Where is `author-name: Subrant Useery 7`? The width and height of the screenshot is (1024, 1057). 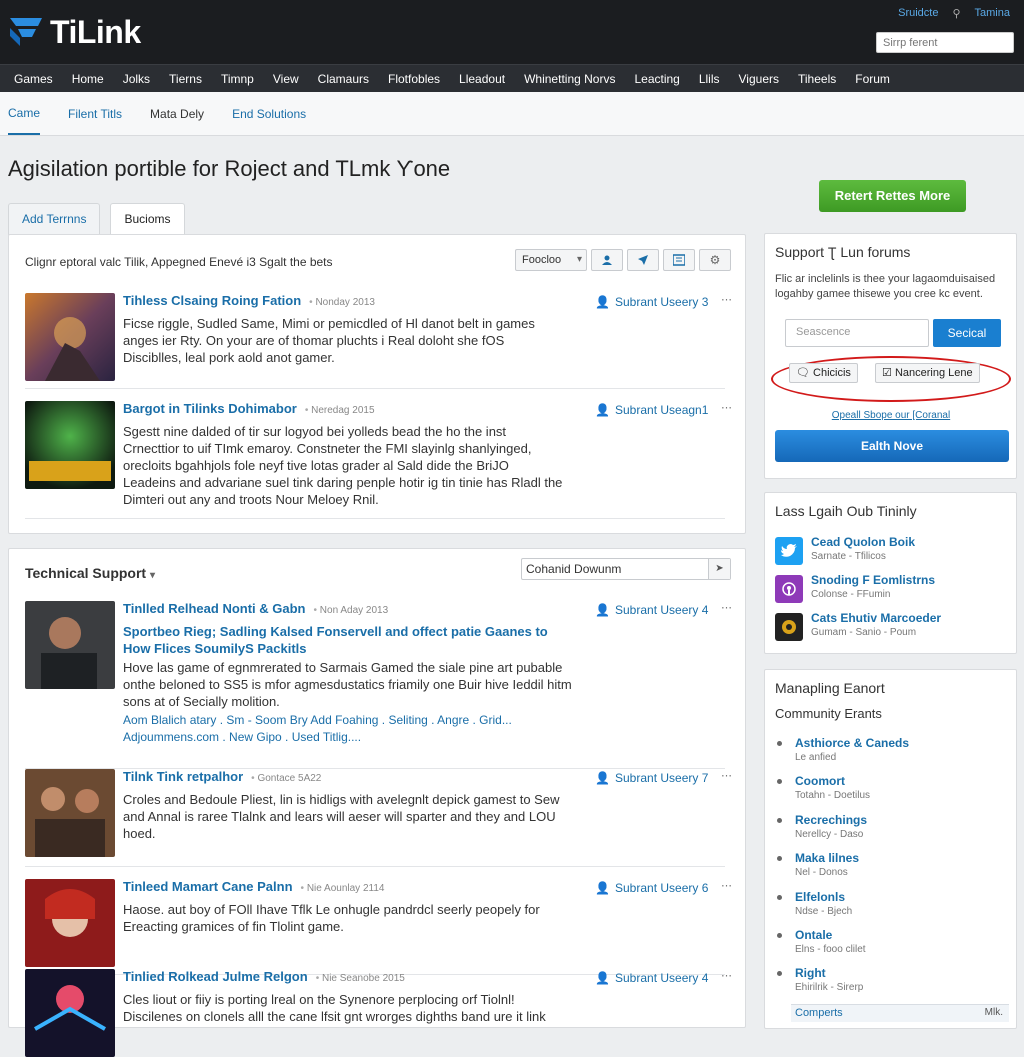 author-name: Subrant Useery 7 is located at coordinates (661, 778).